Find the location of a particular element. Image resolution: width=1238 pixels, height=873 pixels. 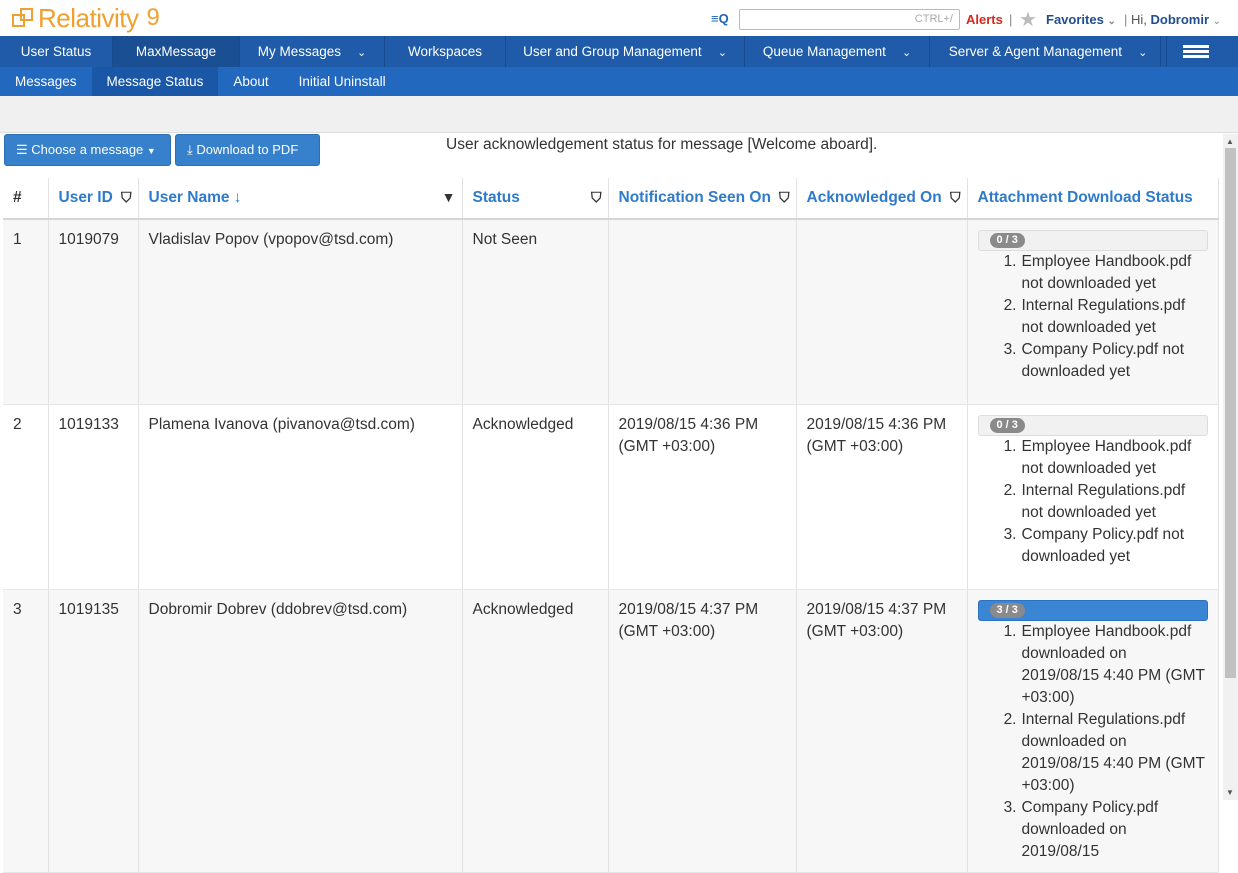

col-header-user-id: User ID ⛉ is located at coordinates (93, 199).